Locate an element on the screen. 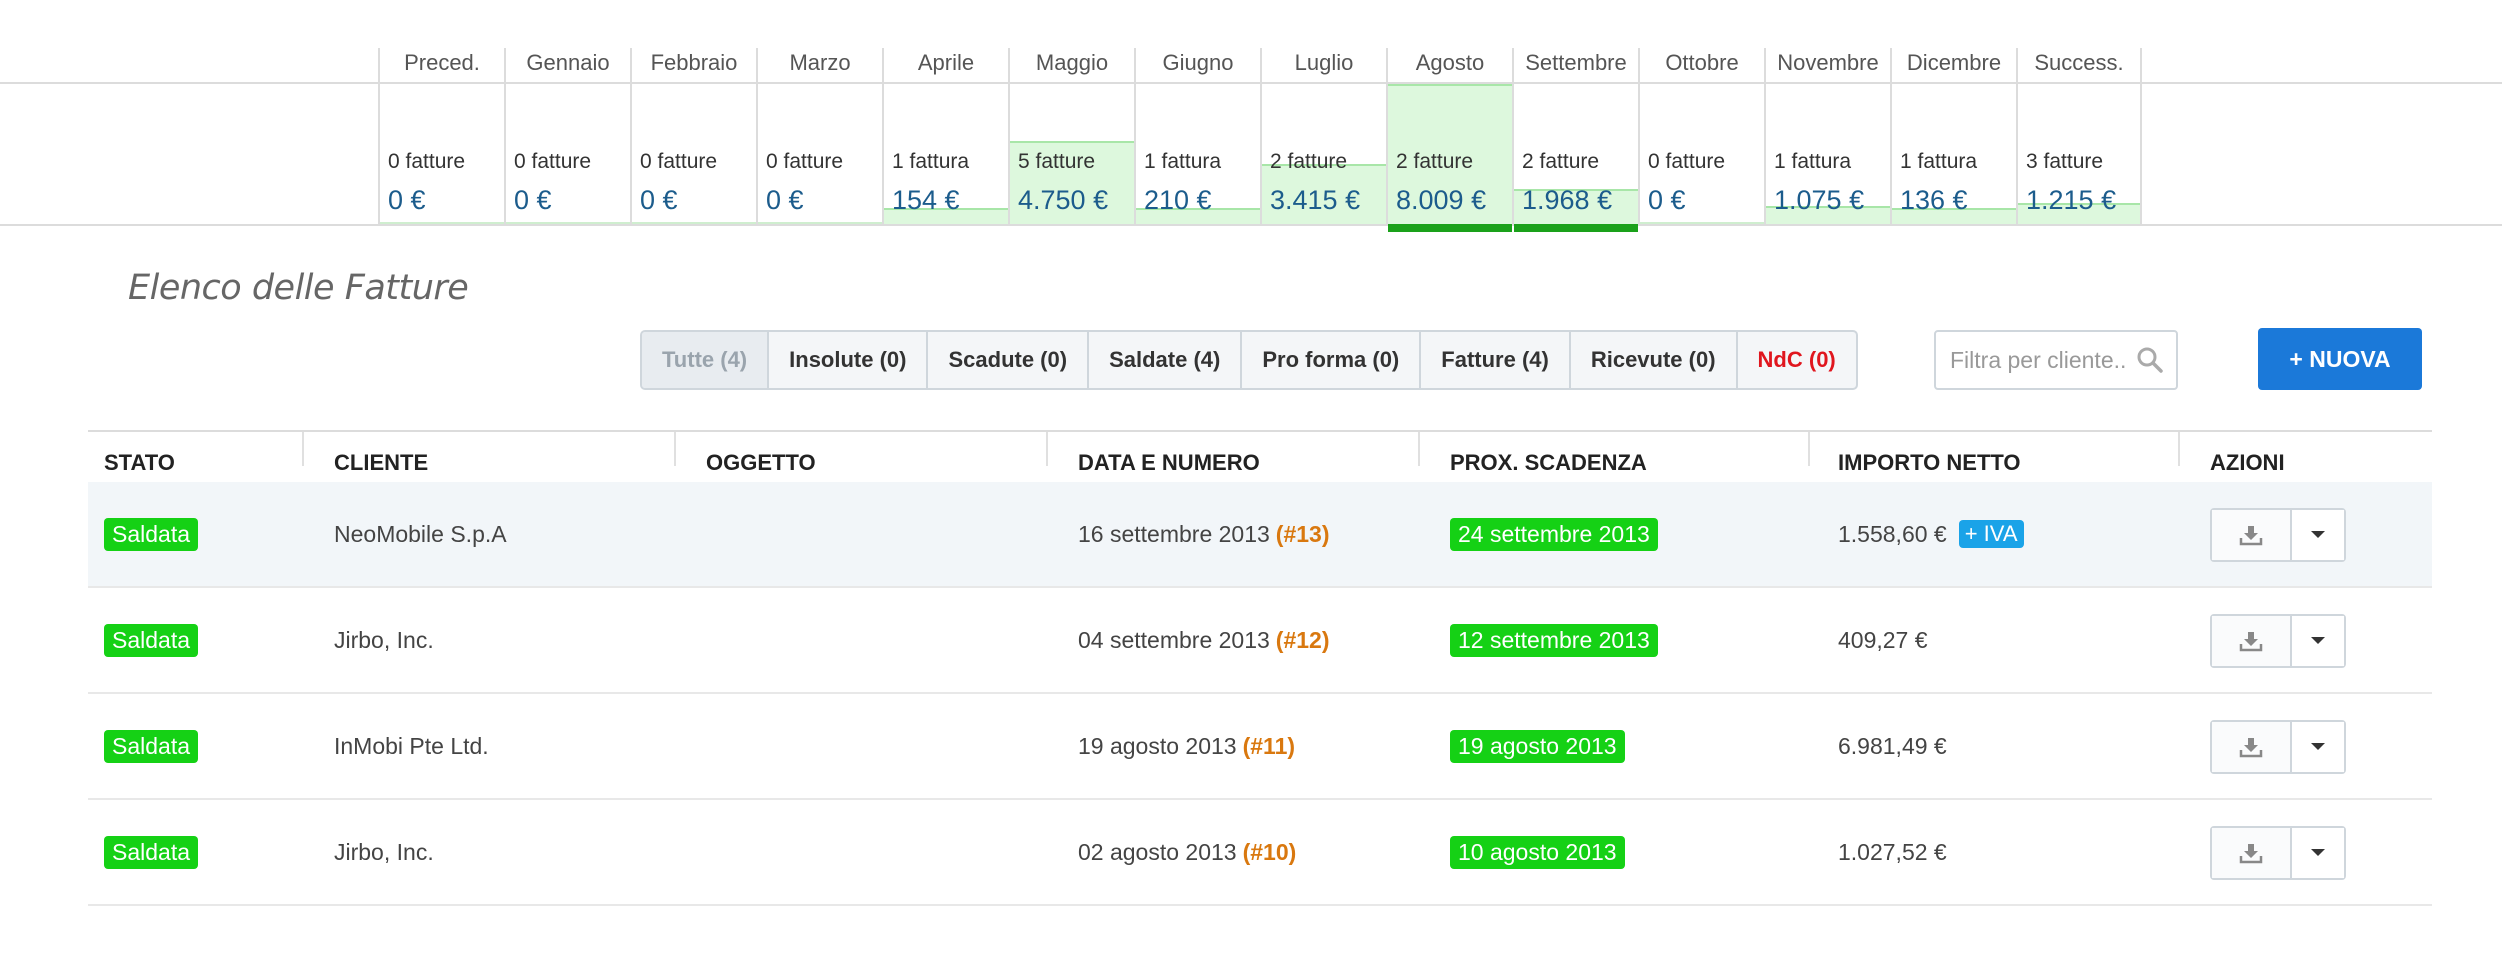 Image resolution: width=2502 pixels, height=956 pixels. search-icon is located at coordinates (2150, 360).